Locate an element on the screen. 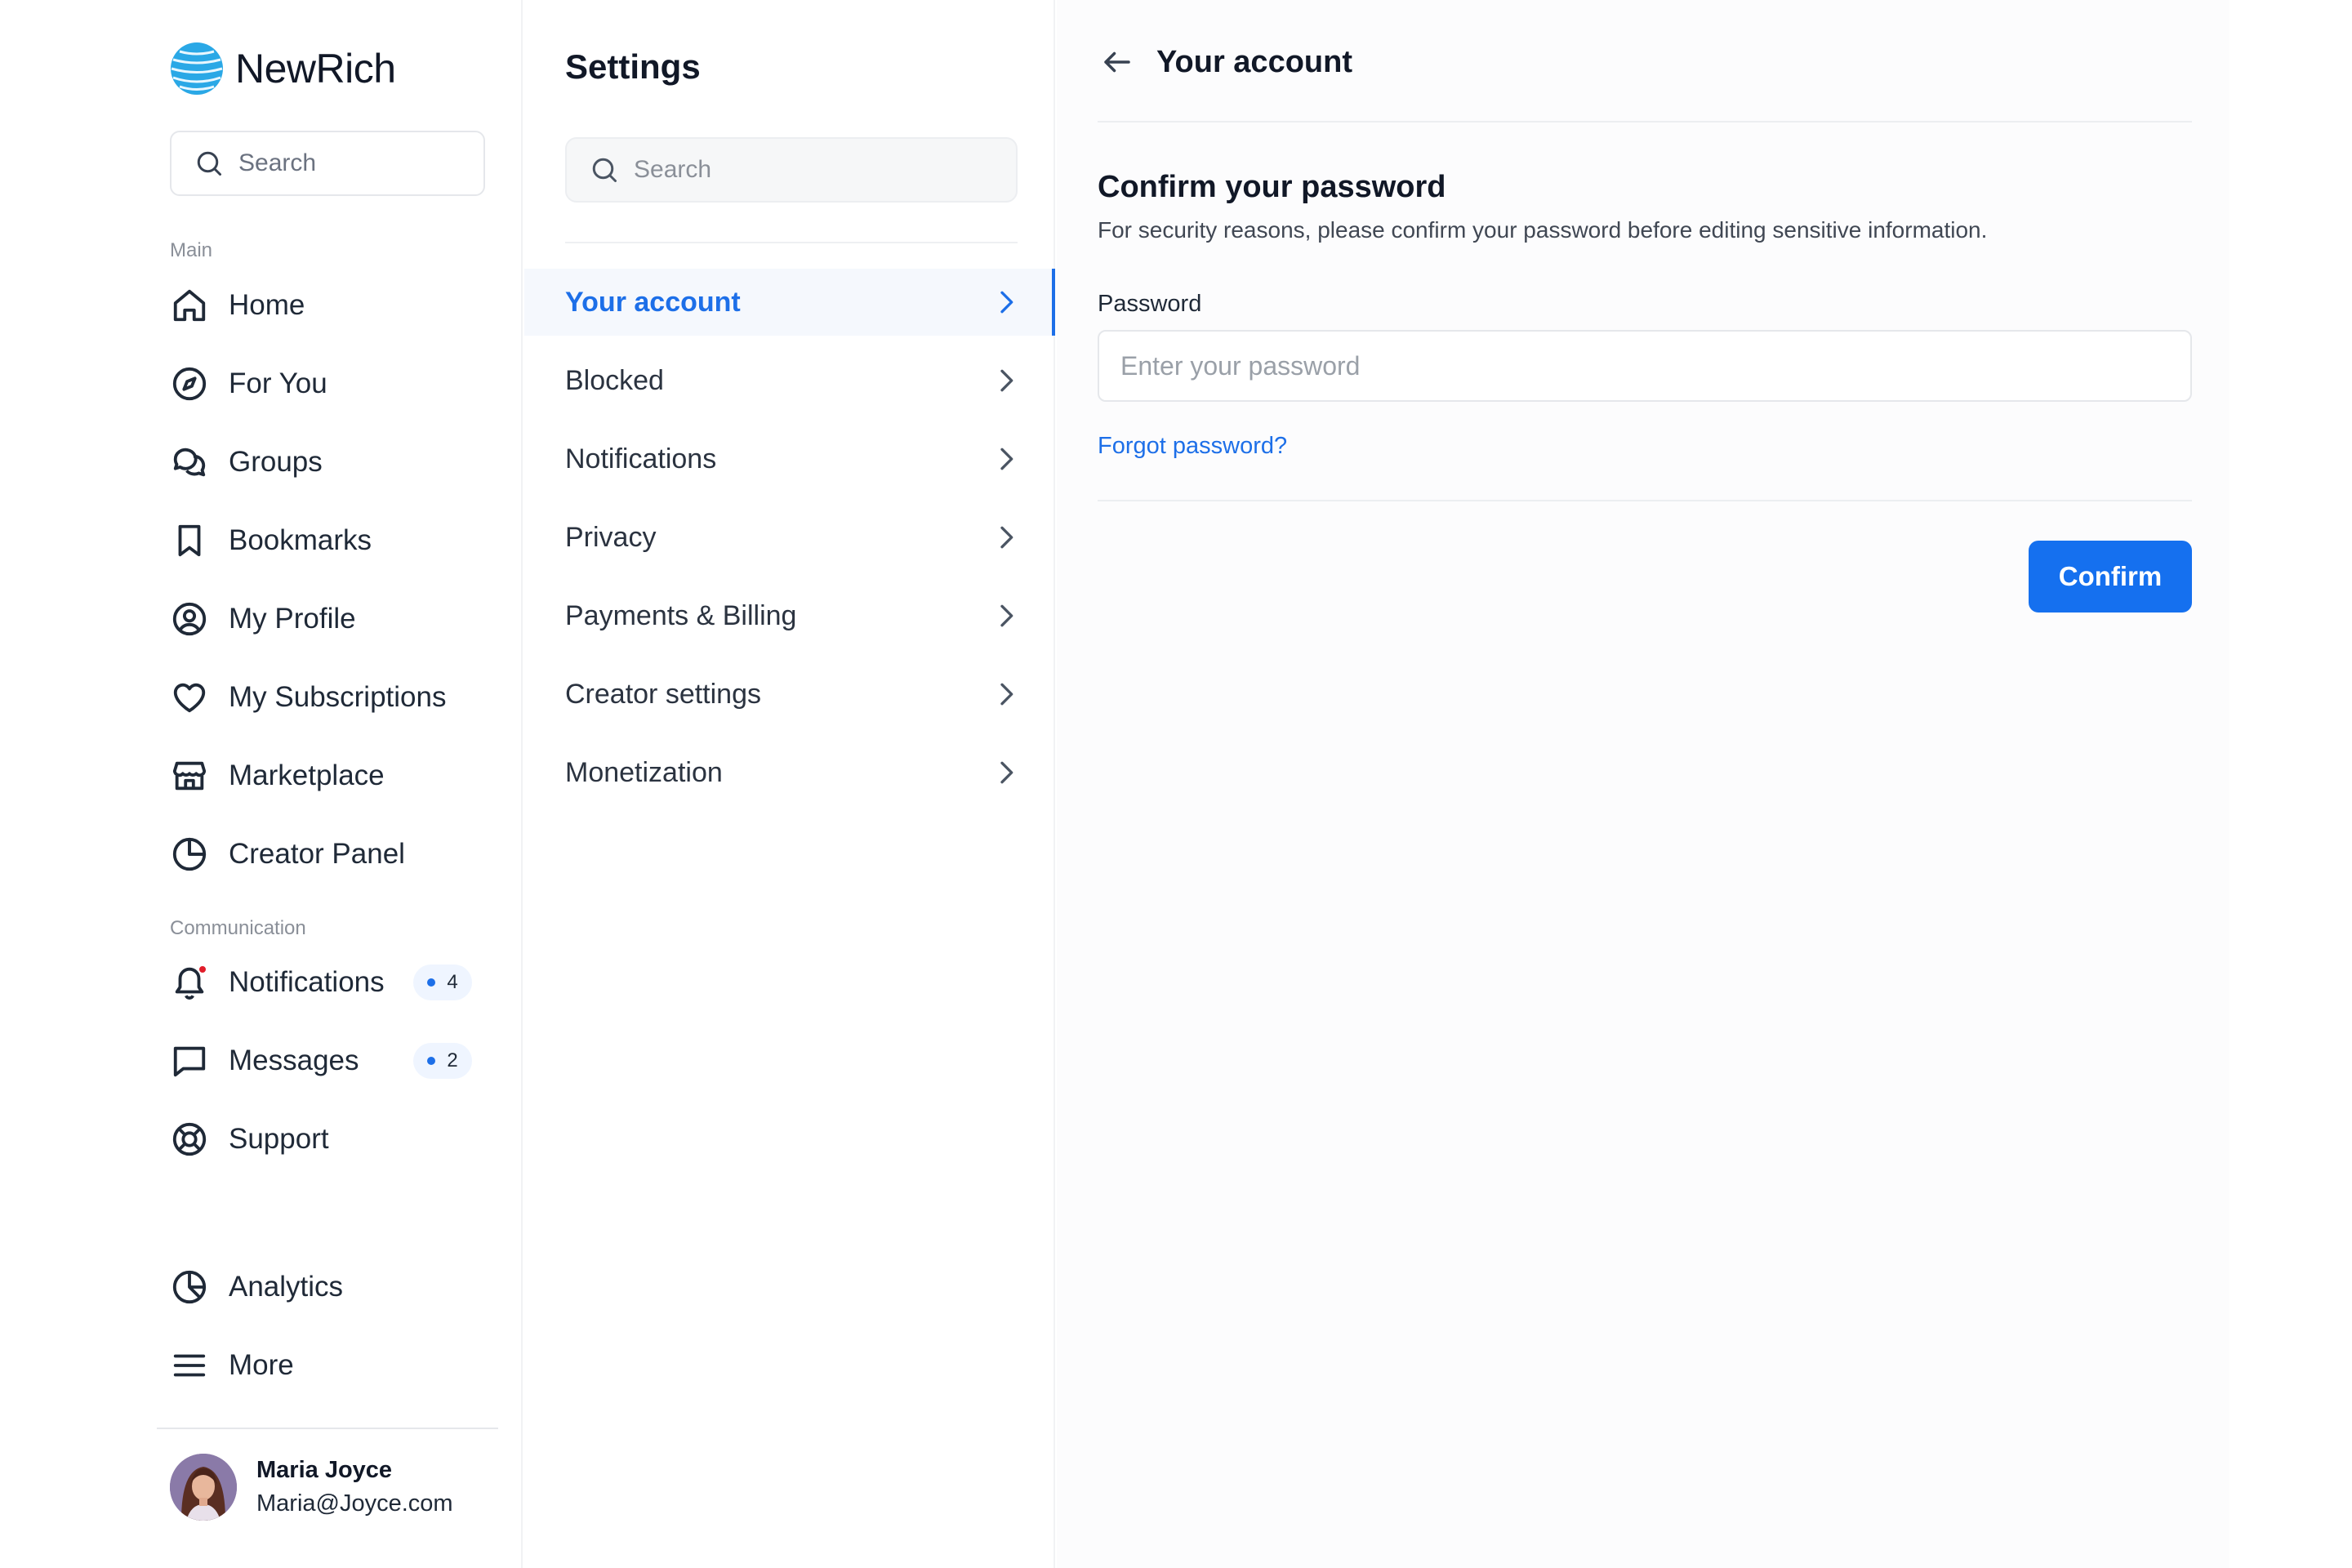  settings-item-creator-settings: Creator settings is located at coordinates (789, 694).